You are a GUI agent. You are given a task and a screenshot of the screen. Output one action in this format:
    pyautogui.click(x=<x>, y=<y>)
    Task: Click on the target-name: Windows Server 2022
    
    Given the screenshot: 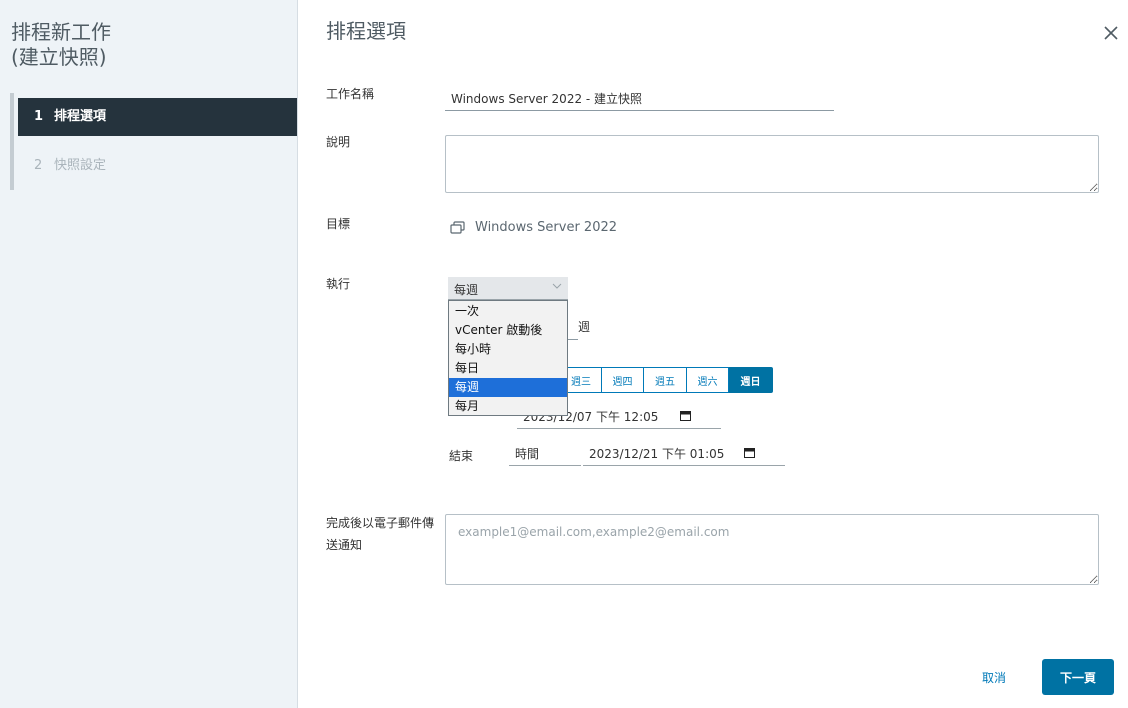 What is the action you would take?
    pyautogui.click(x=546, y=227)
    